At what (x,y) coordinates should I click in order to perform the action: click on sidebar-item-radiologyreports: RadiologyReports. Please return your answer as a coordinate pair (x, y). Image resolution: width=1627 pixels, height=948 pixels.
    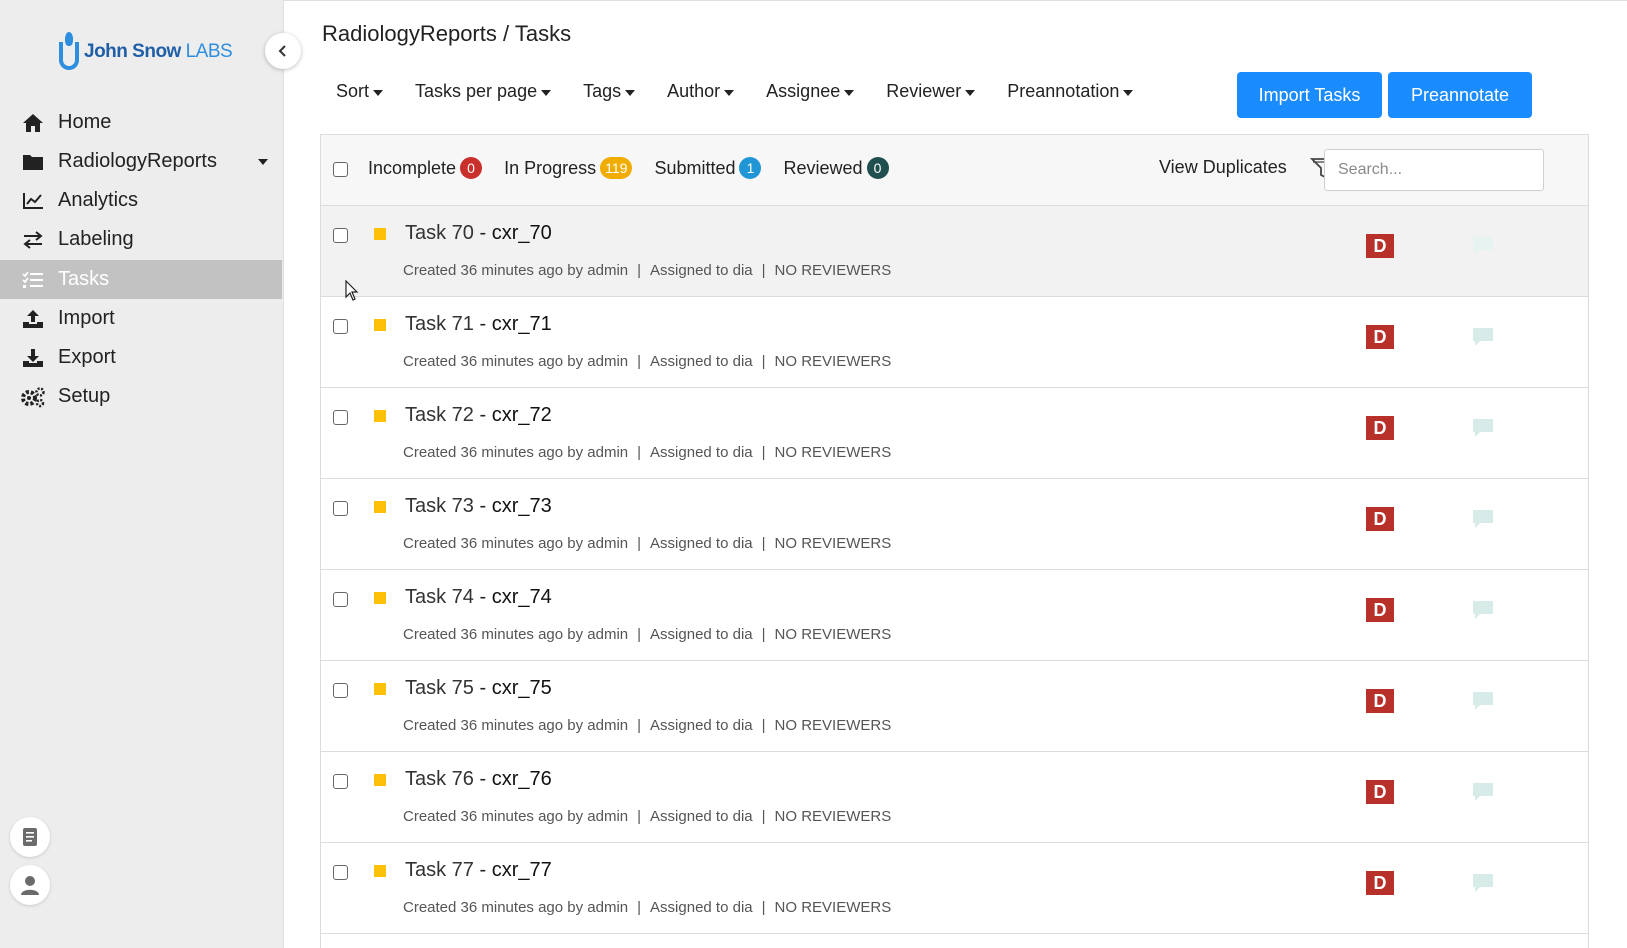
    Looking at the image, I should click on (141, 161).